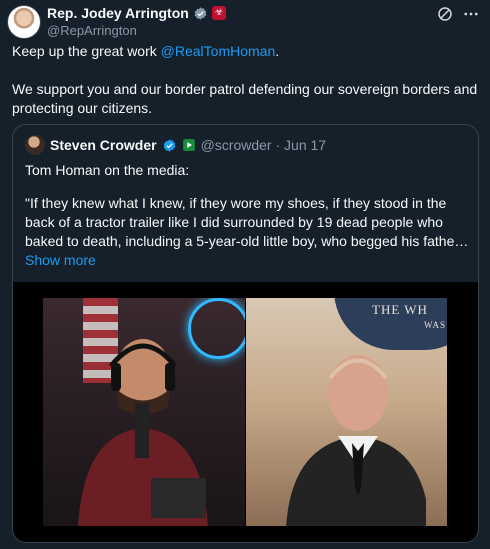 This screenshot has width=490, height=549. What do you see at coordinates (356, 440) in the screenshot?
I see `interviewee-figure` at bounding box center [356, 440].